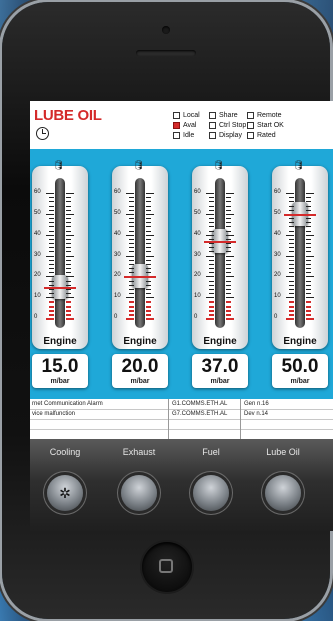 This screenshot has width=333, height=621. I want to click on status-local: Local, so click(186, 115).